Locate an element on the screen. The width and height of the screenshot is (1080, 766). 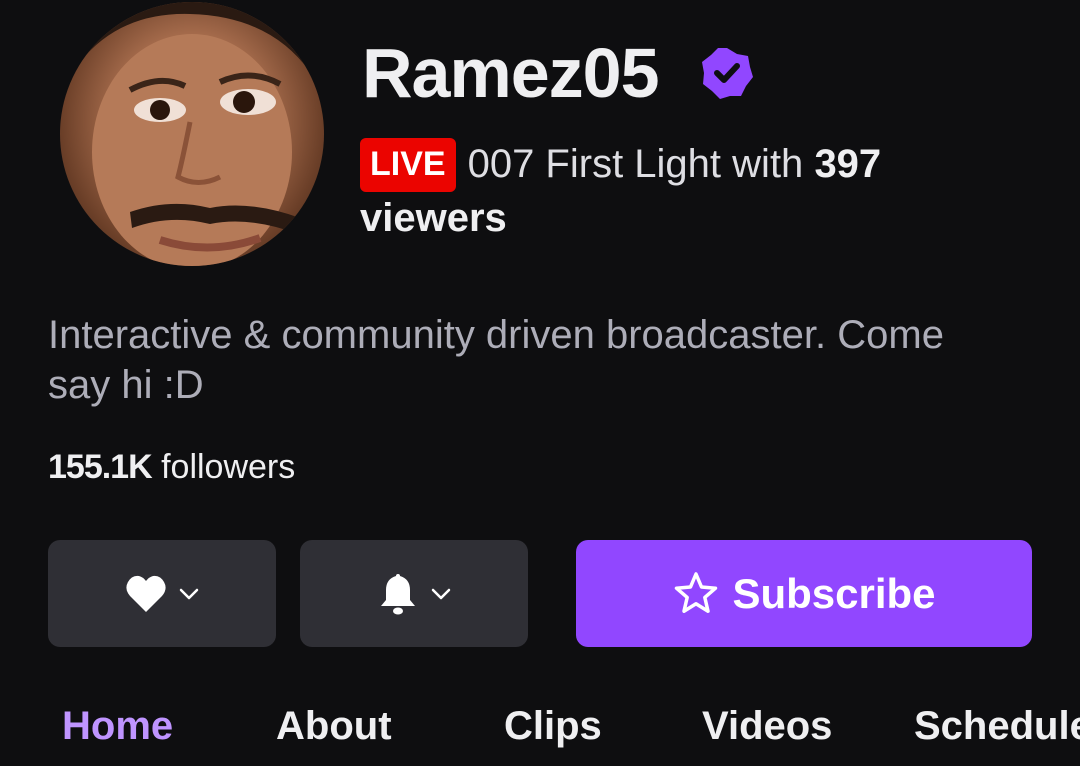
avatar is located at coordinates (192, 134).